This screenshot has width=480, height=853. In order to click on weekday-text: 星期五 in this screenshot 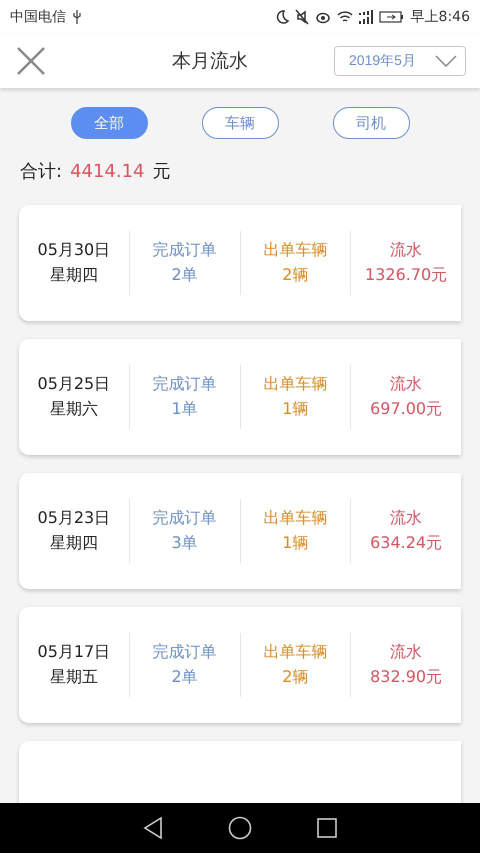, I will do `click(74, 677)`.